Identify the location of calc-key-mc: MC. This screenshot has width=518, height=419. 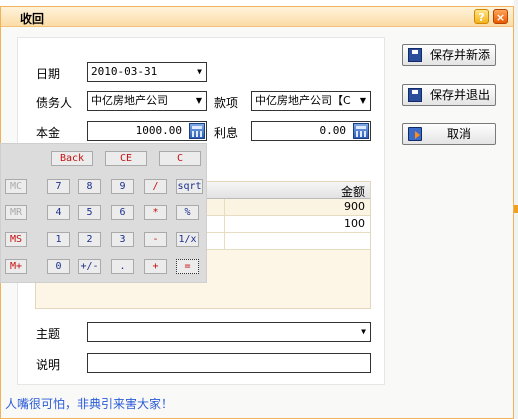
(16, 186).